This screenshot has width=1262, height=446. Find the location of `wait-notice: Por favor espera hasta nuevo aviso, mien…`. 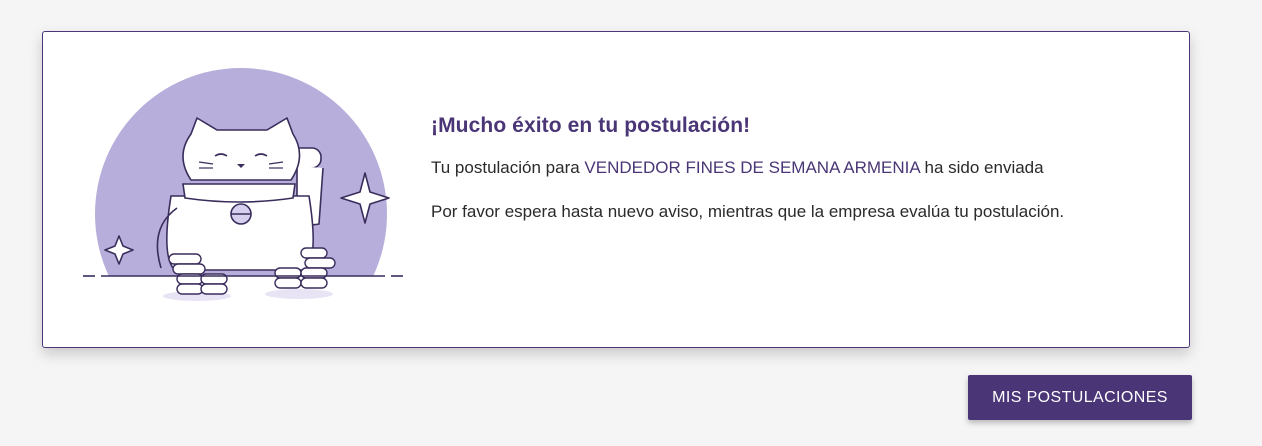

wait-notice: Por favor espera hasta nuevo aviso, mien… is located at coordinates (748, 211).